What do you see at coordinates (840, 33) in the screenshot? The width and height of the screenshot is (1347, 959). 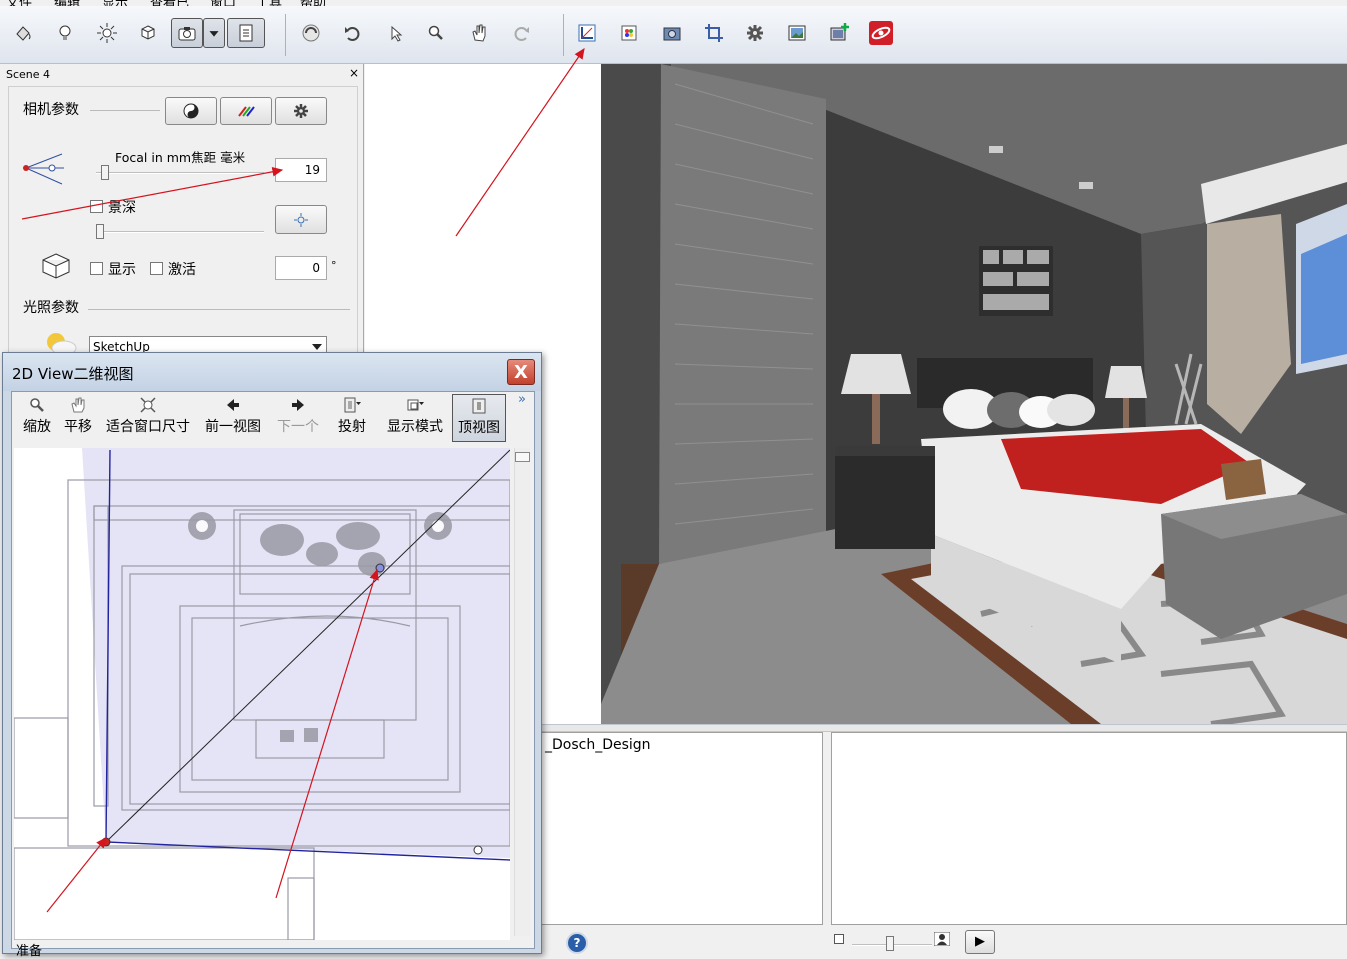 I see `add-scene-icon` at bounding box center [840, 33].